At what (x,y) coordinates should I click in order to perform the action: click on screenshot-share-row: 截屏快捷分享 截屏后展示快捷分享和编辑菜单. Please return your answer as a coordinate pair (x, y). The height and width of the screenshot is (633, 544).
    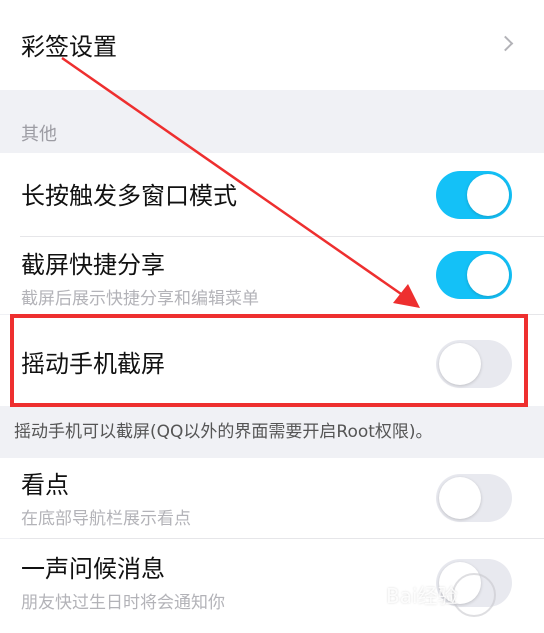
    Looking at the image, I should click on (272, 275).